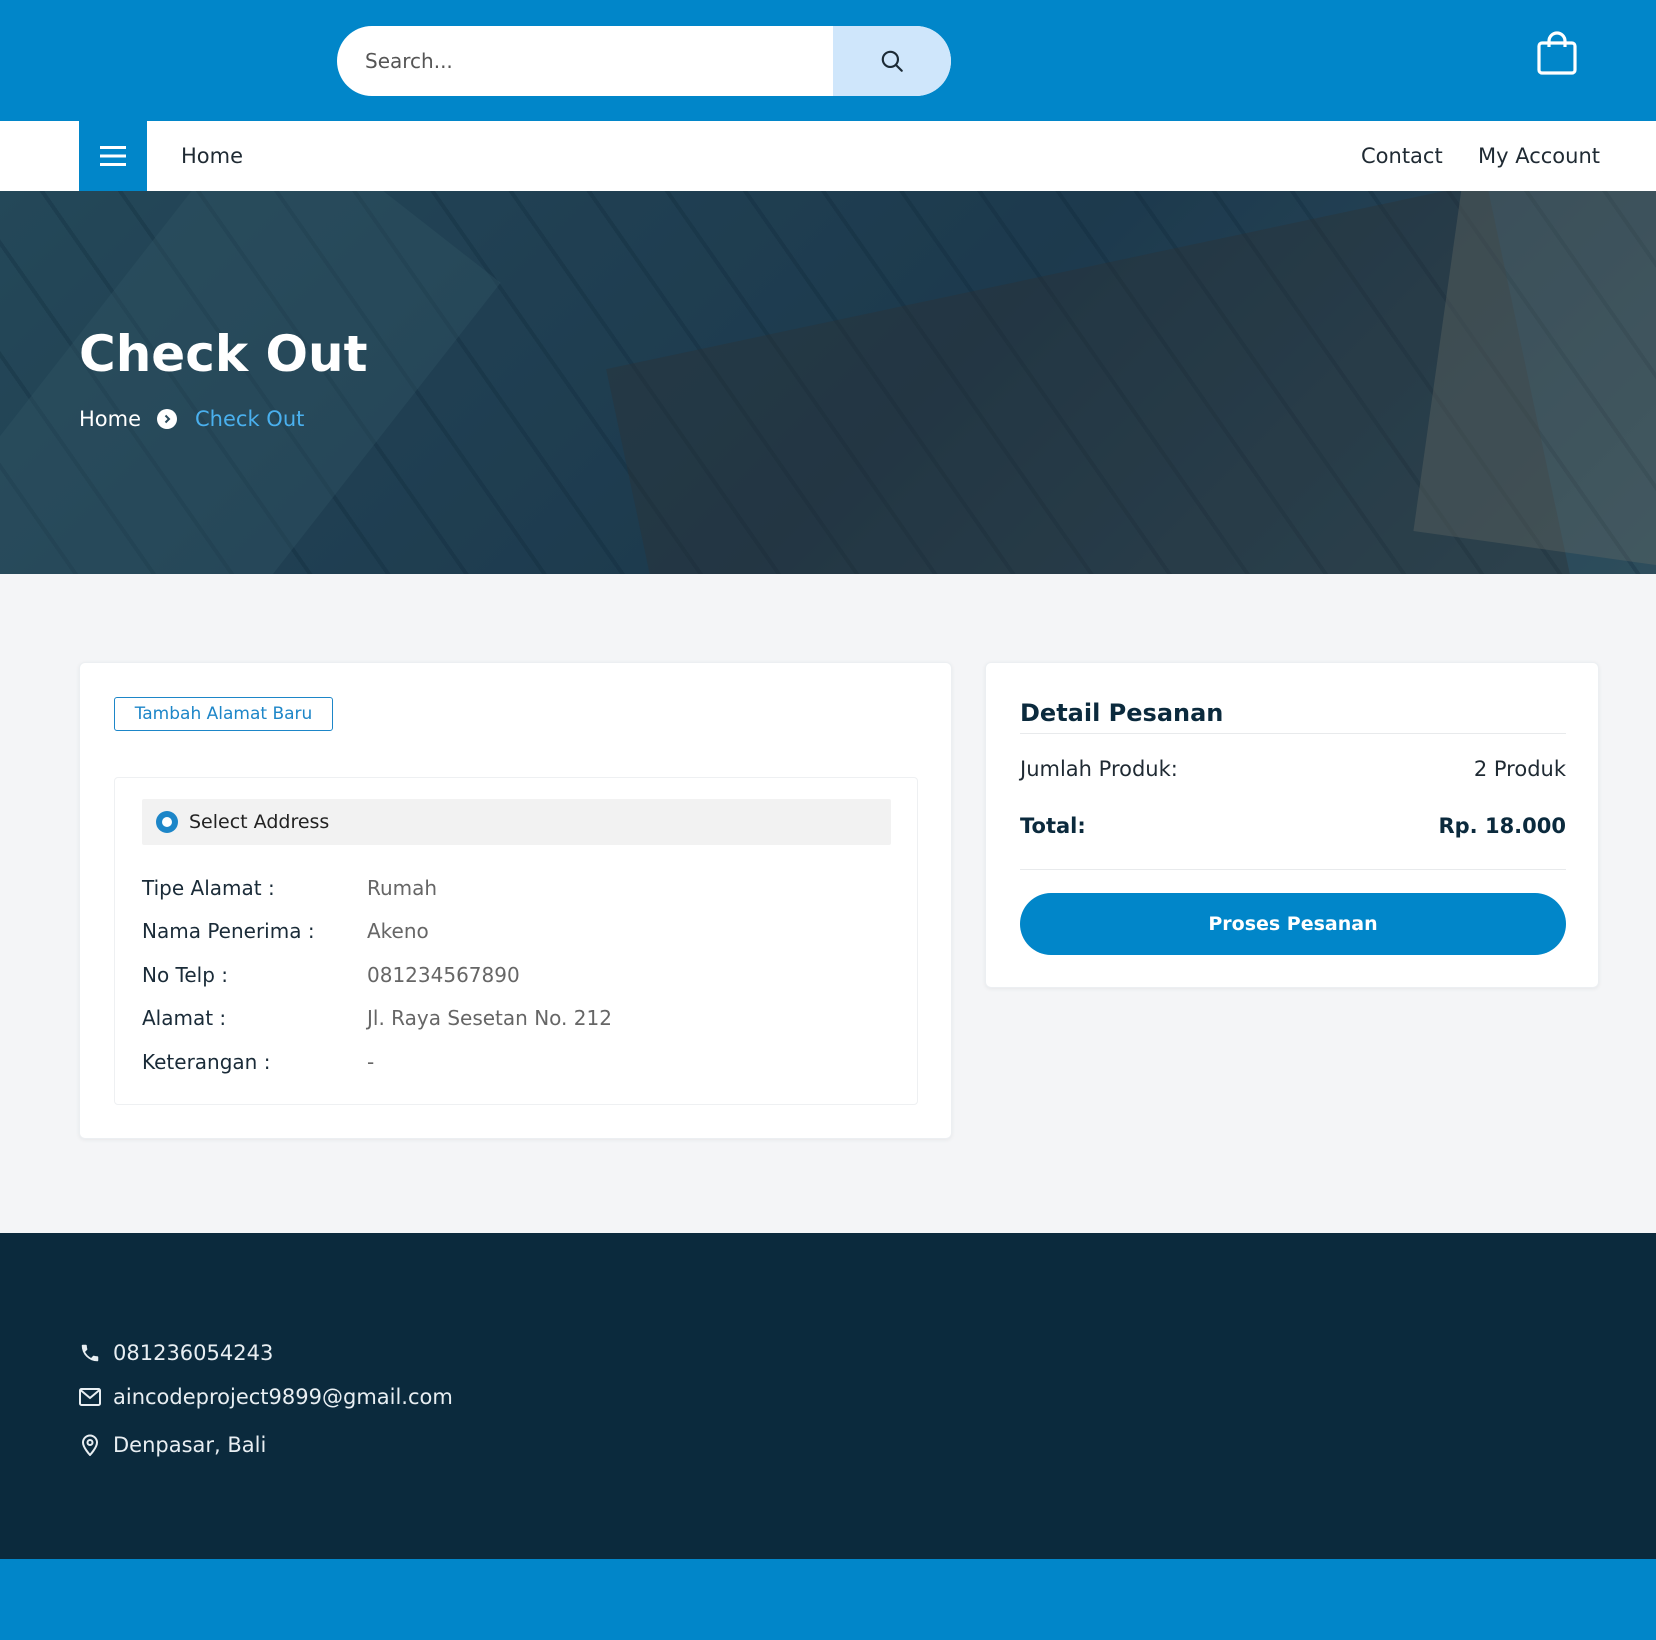 This screenshot has width=1656, height=1640. I want to click on field-label: Alamat :, so click(184, 1018).